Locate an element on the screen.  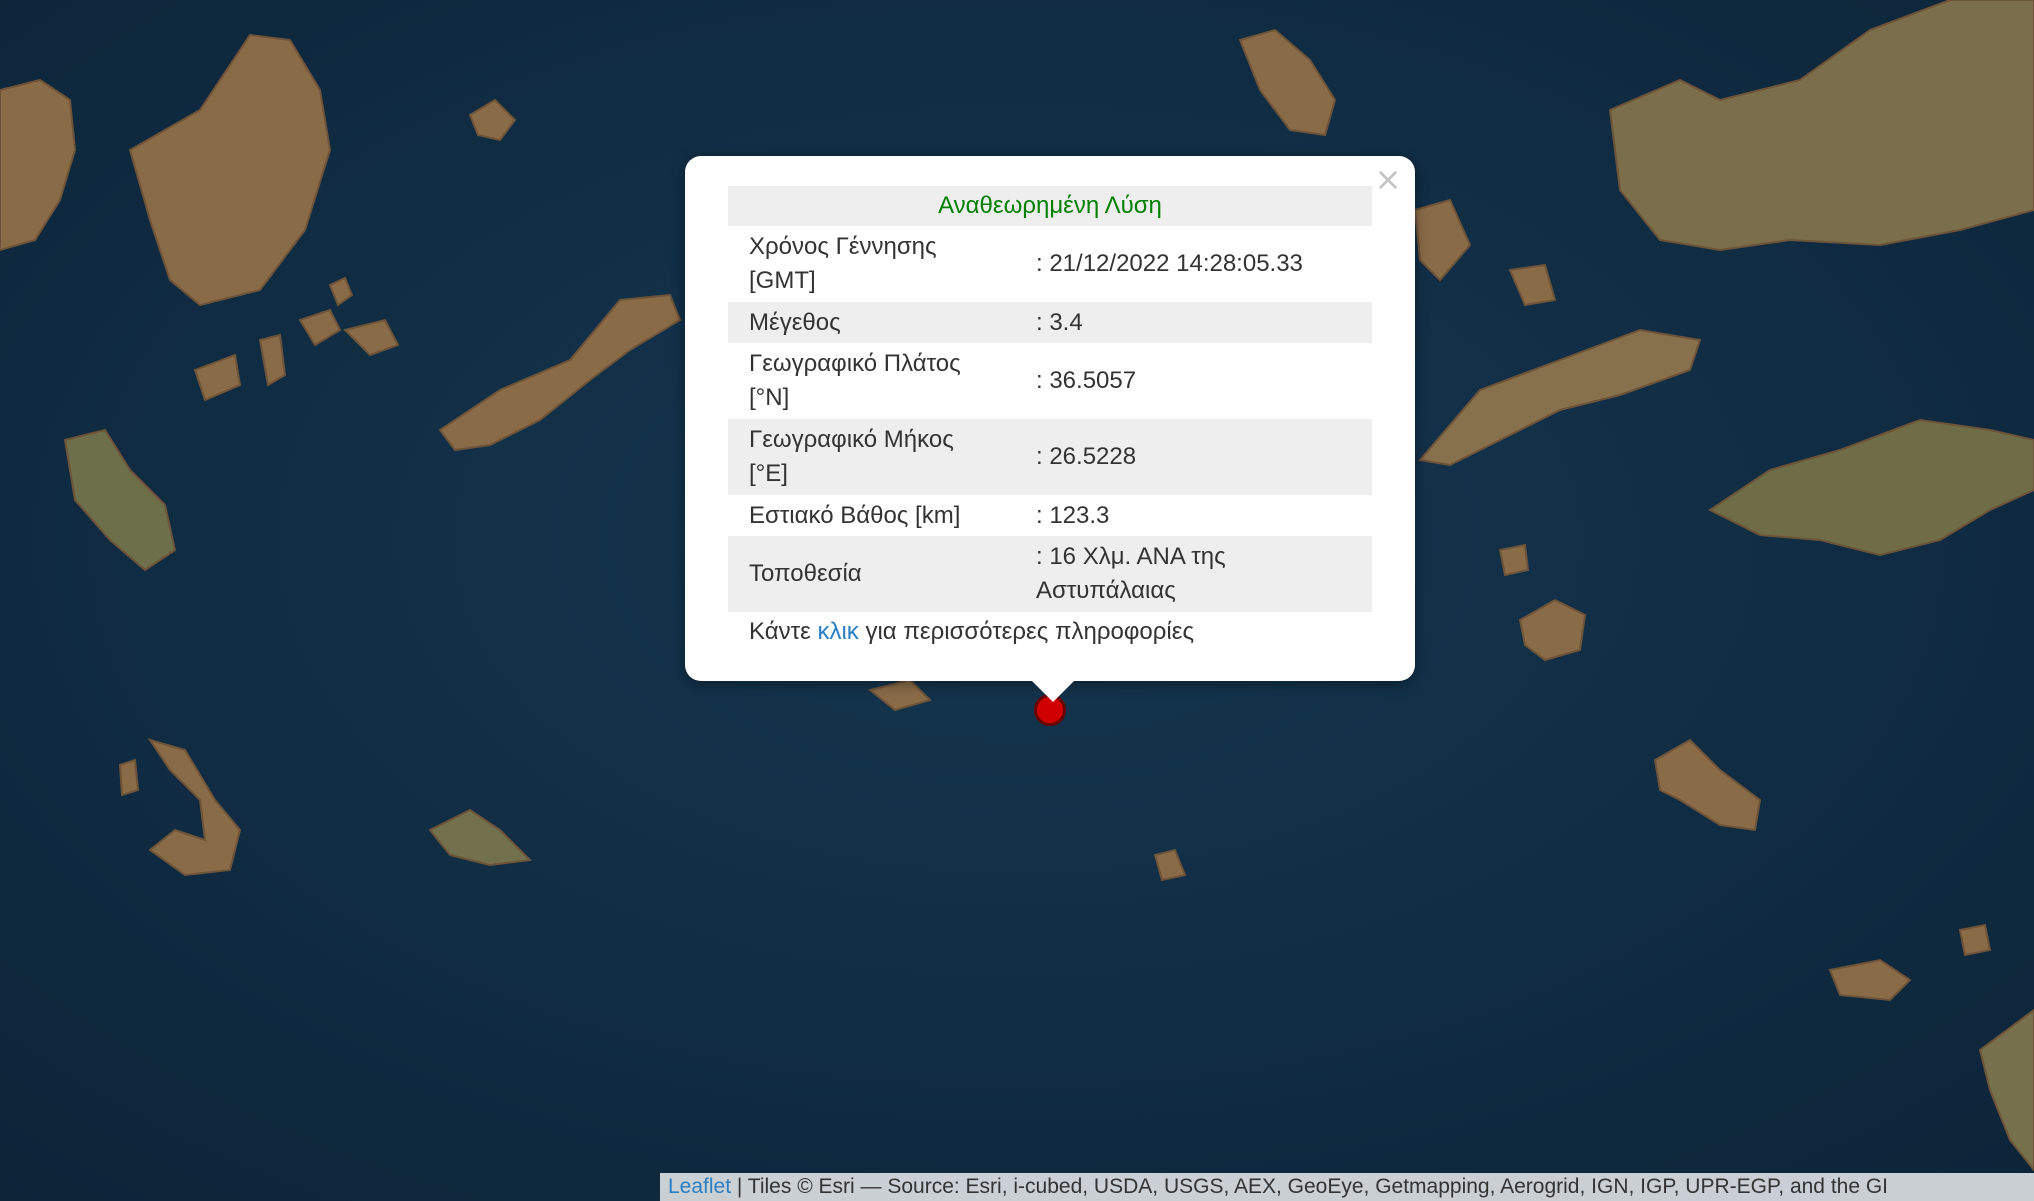
row-label: Μέγεθος is located at coordinates (871, 322).